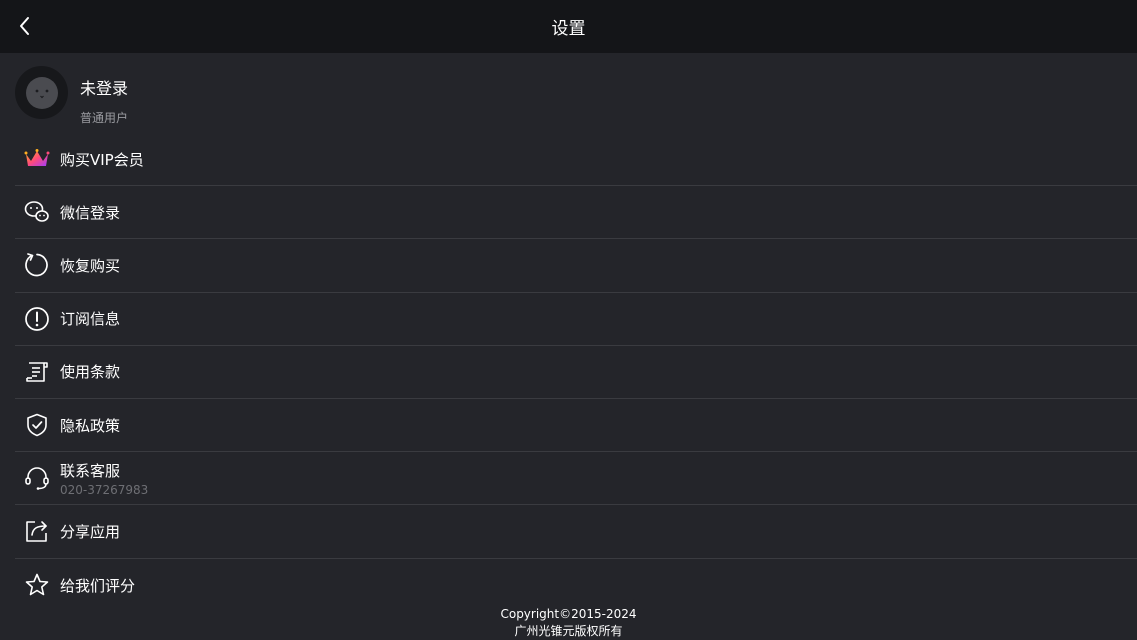  Describe the element at coordinates (576, 479) in the screenshot. I see `menu-item-contact-support: 联系客服 020-37267983` at that location.